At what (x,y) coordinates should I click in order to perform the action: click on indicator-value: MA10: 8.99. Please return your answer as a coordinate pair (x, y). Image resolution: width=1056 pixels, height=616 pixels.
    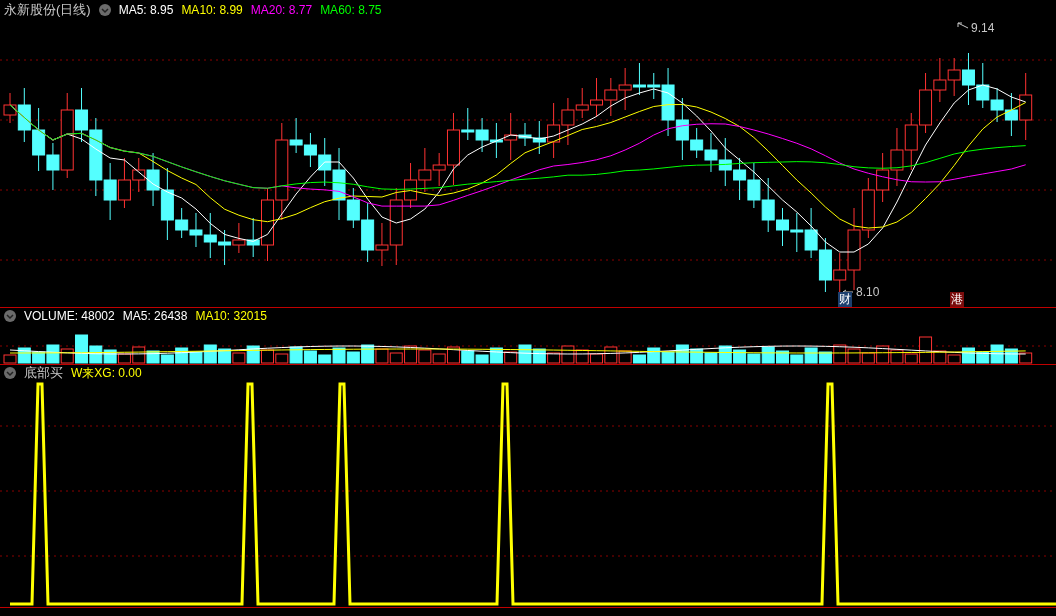
    Looking at the image, I should click on (212, 10).